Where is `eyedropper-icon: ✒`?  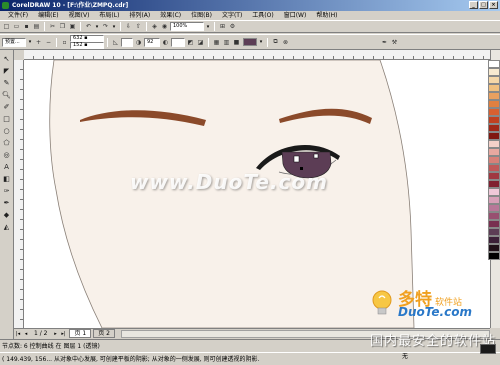
eyedropper-icon: ✒ is located at coordinates (384, 42).